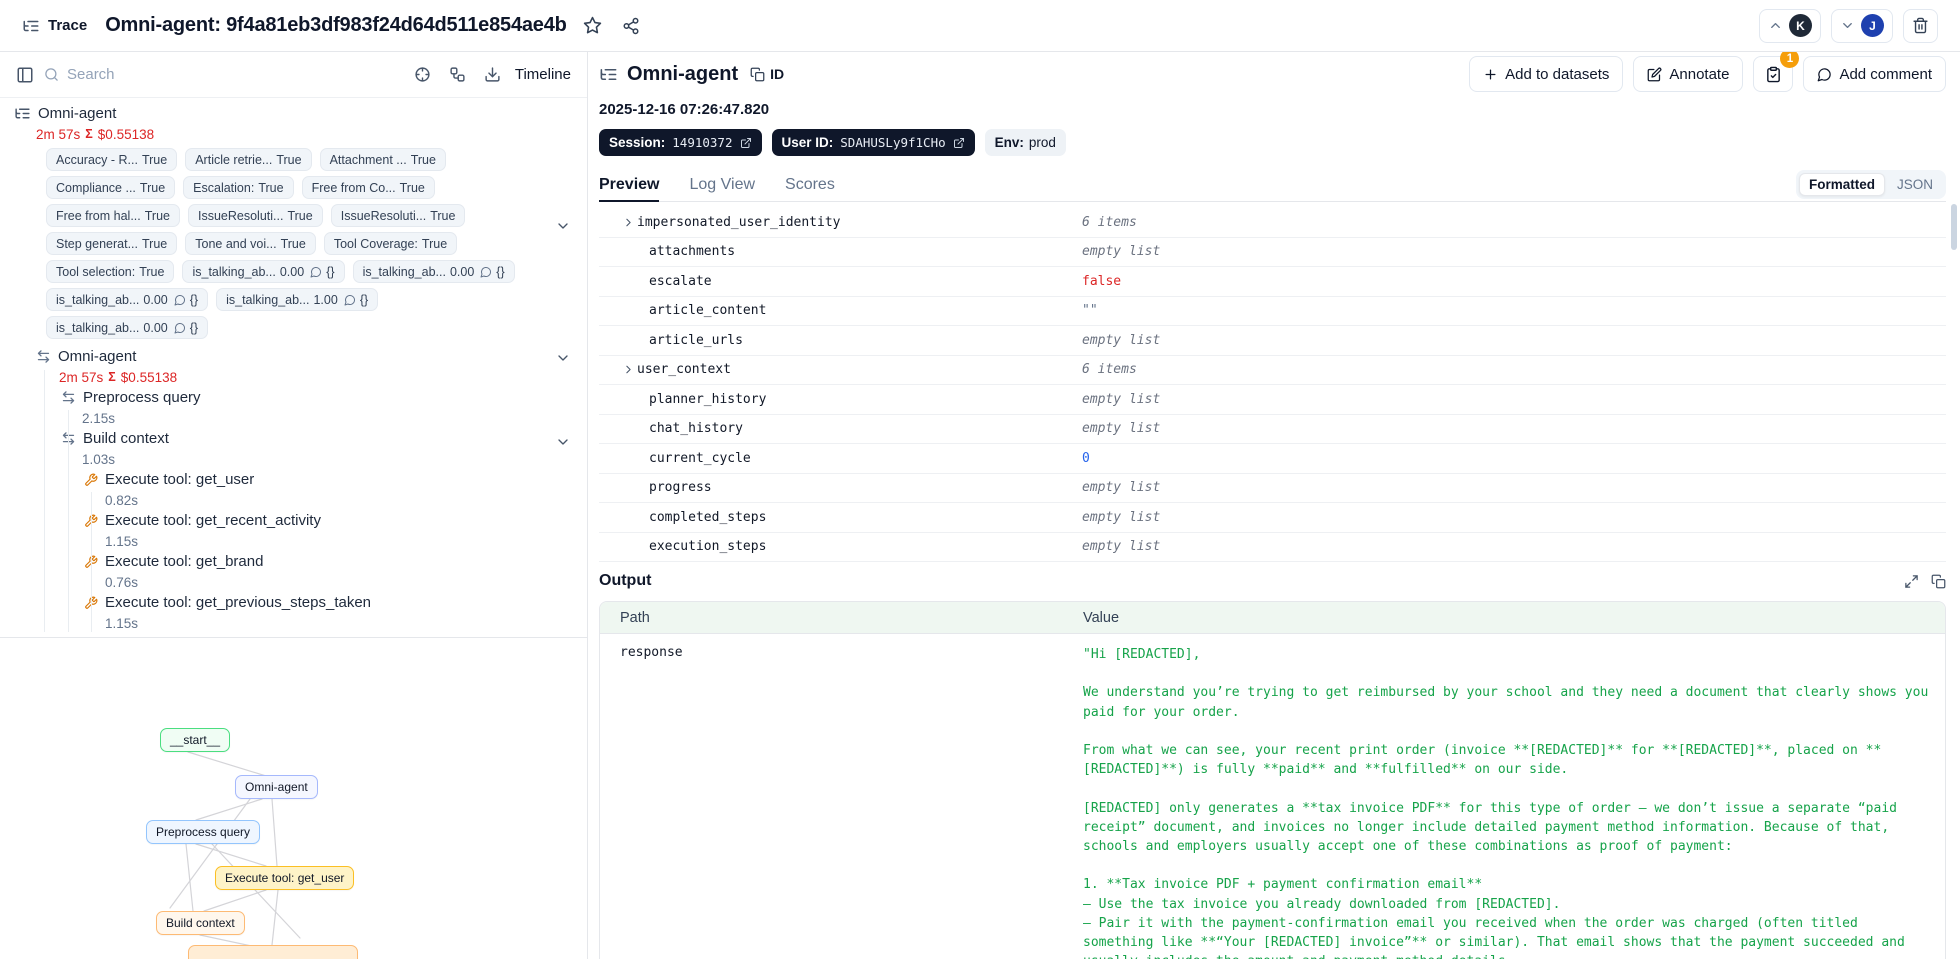  Describe the element at coordinates (293, 602) in the screenshot. I see `tree-node-tool: Execute tool: get_previous_steps_taken` at that location.